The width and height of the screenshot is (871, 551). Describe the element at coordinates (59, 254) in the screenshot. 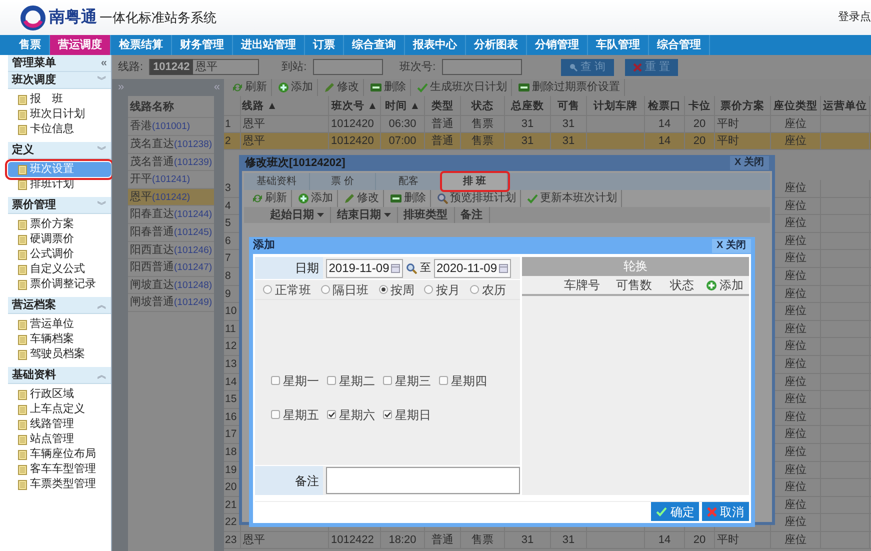

I see `menu-item: 公式调价` at that location.